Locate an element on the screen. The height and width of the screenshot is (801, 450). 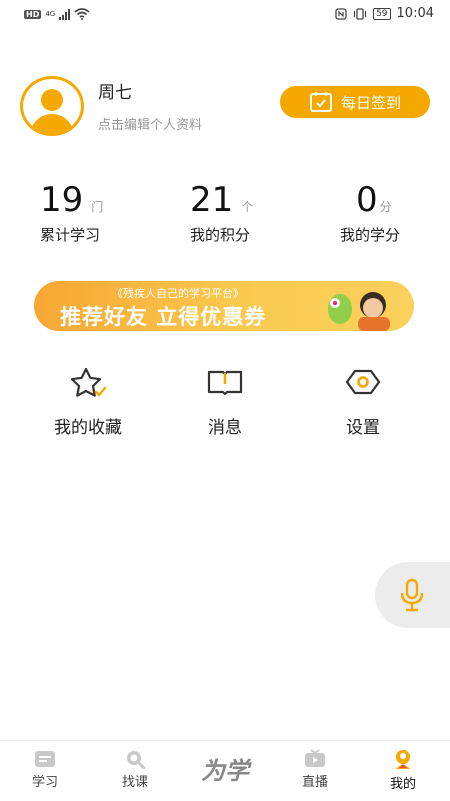
tv-icon is located at coordinates (315, 758).